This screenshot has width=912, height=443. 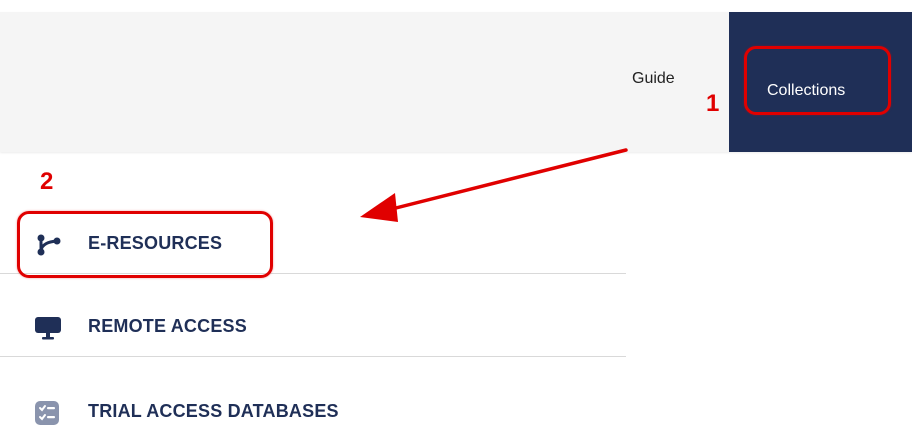 What do you see at coordinates (49, 328) in the screenshot?
I see `monitor-icon` at bounding box center [49, 328].